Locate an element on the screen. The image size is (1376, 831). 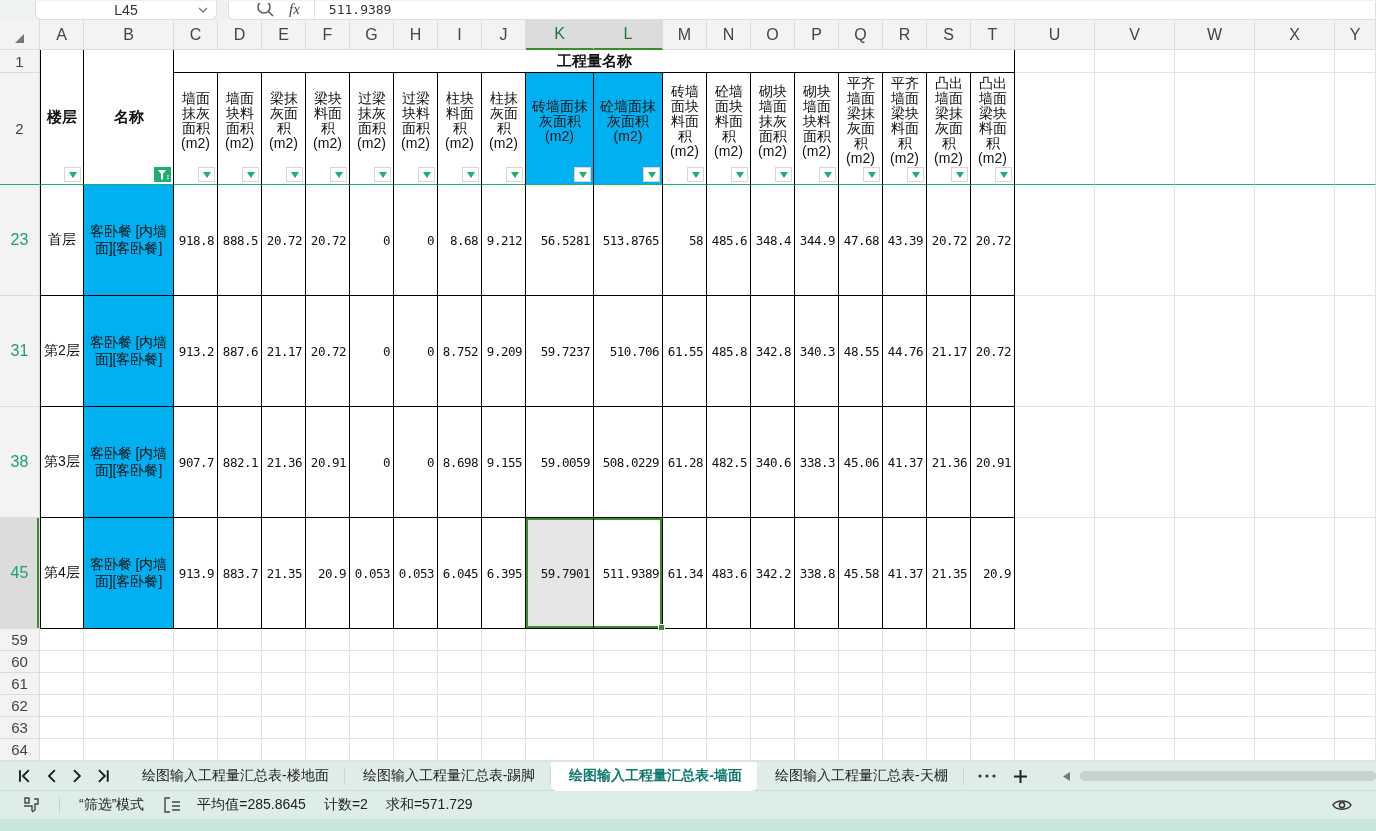
sheet-tab: 绘图输入工程量汇总表-楼地面 is located at coordinates (234, 776).